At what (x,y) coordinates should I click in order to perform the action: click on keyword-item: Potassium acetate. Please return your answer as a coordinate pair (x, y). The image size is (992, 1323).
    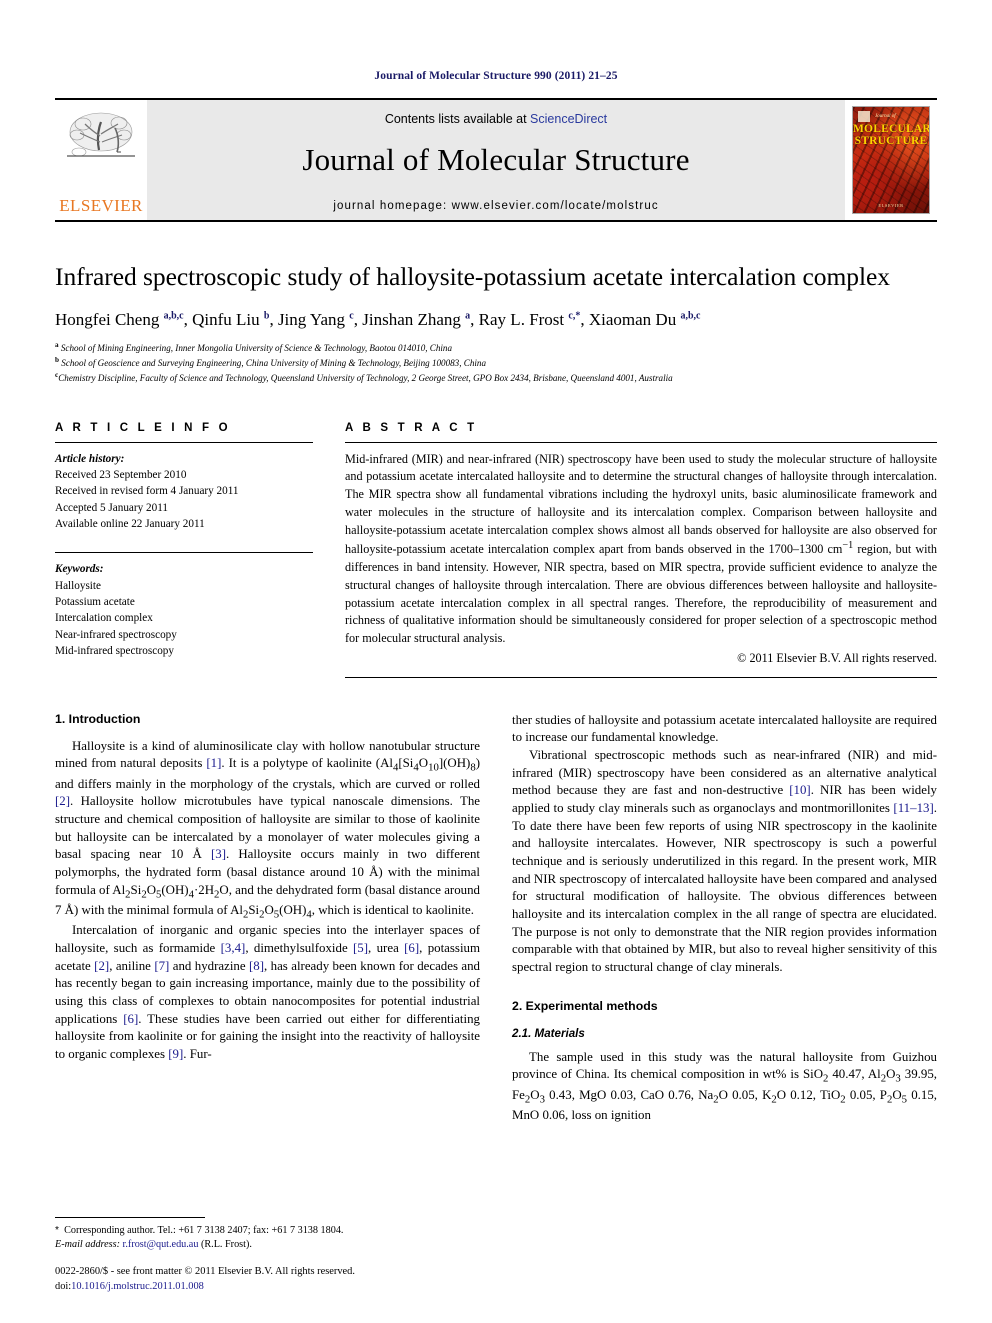
    Looking at the image, I should click on (95, 601).